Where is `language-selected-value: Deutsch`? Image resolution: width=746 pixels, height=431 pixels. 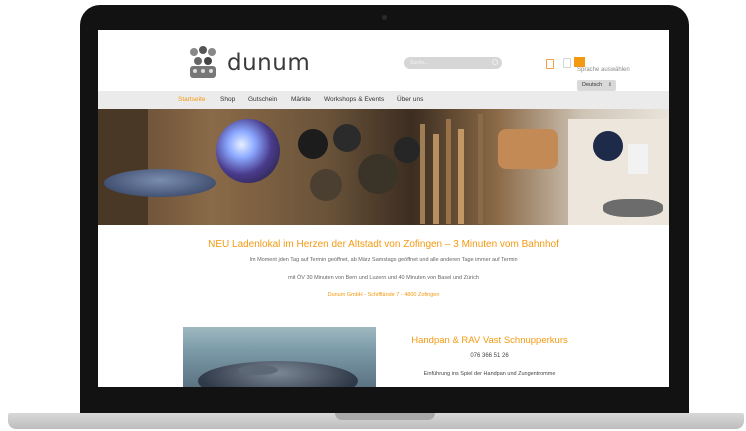 language-selected-value: Deutsch is located at coordinates (592, 85).